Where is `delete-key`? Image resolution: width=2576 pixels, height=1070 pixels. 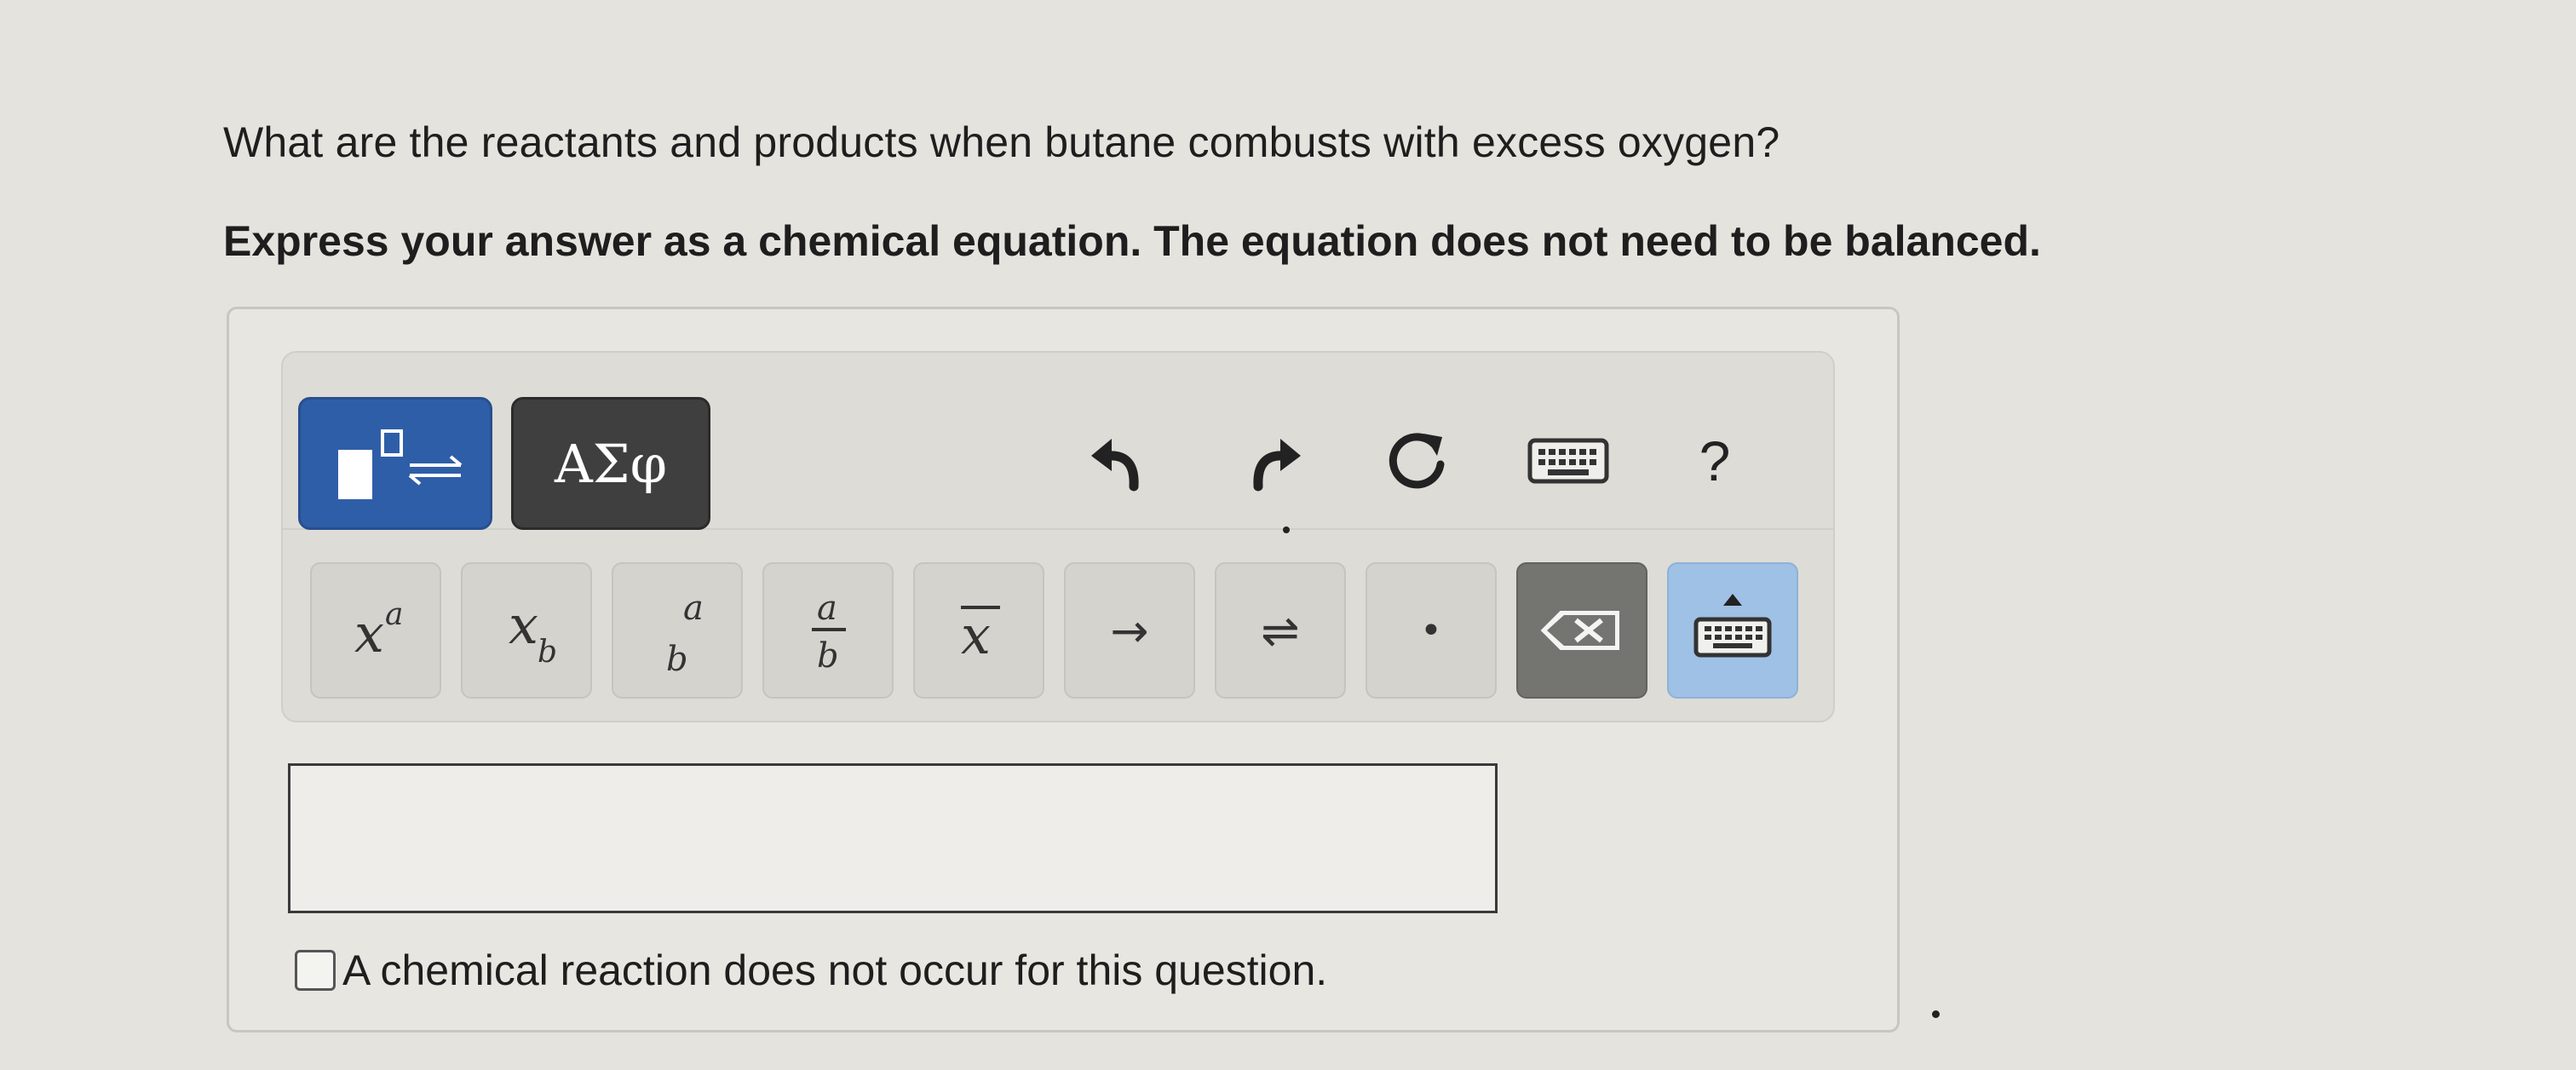
delete-key is located at coordinates (1582, 631).